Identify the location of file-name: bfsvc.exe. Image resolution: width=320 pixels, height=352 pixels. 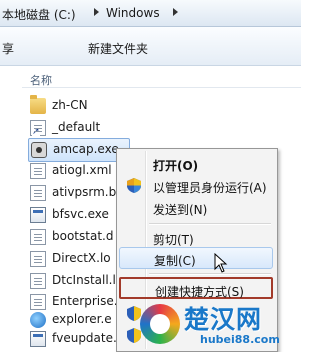
(80, 214).